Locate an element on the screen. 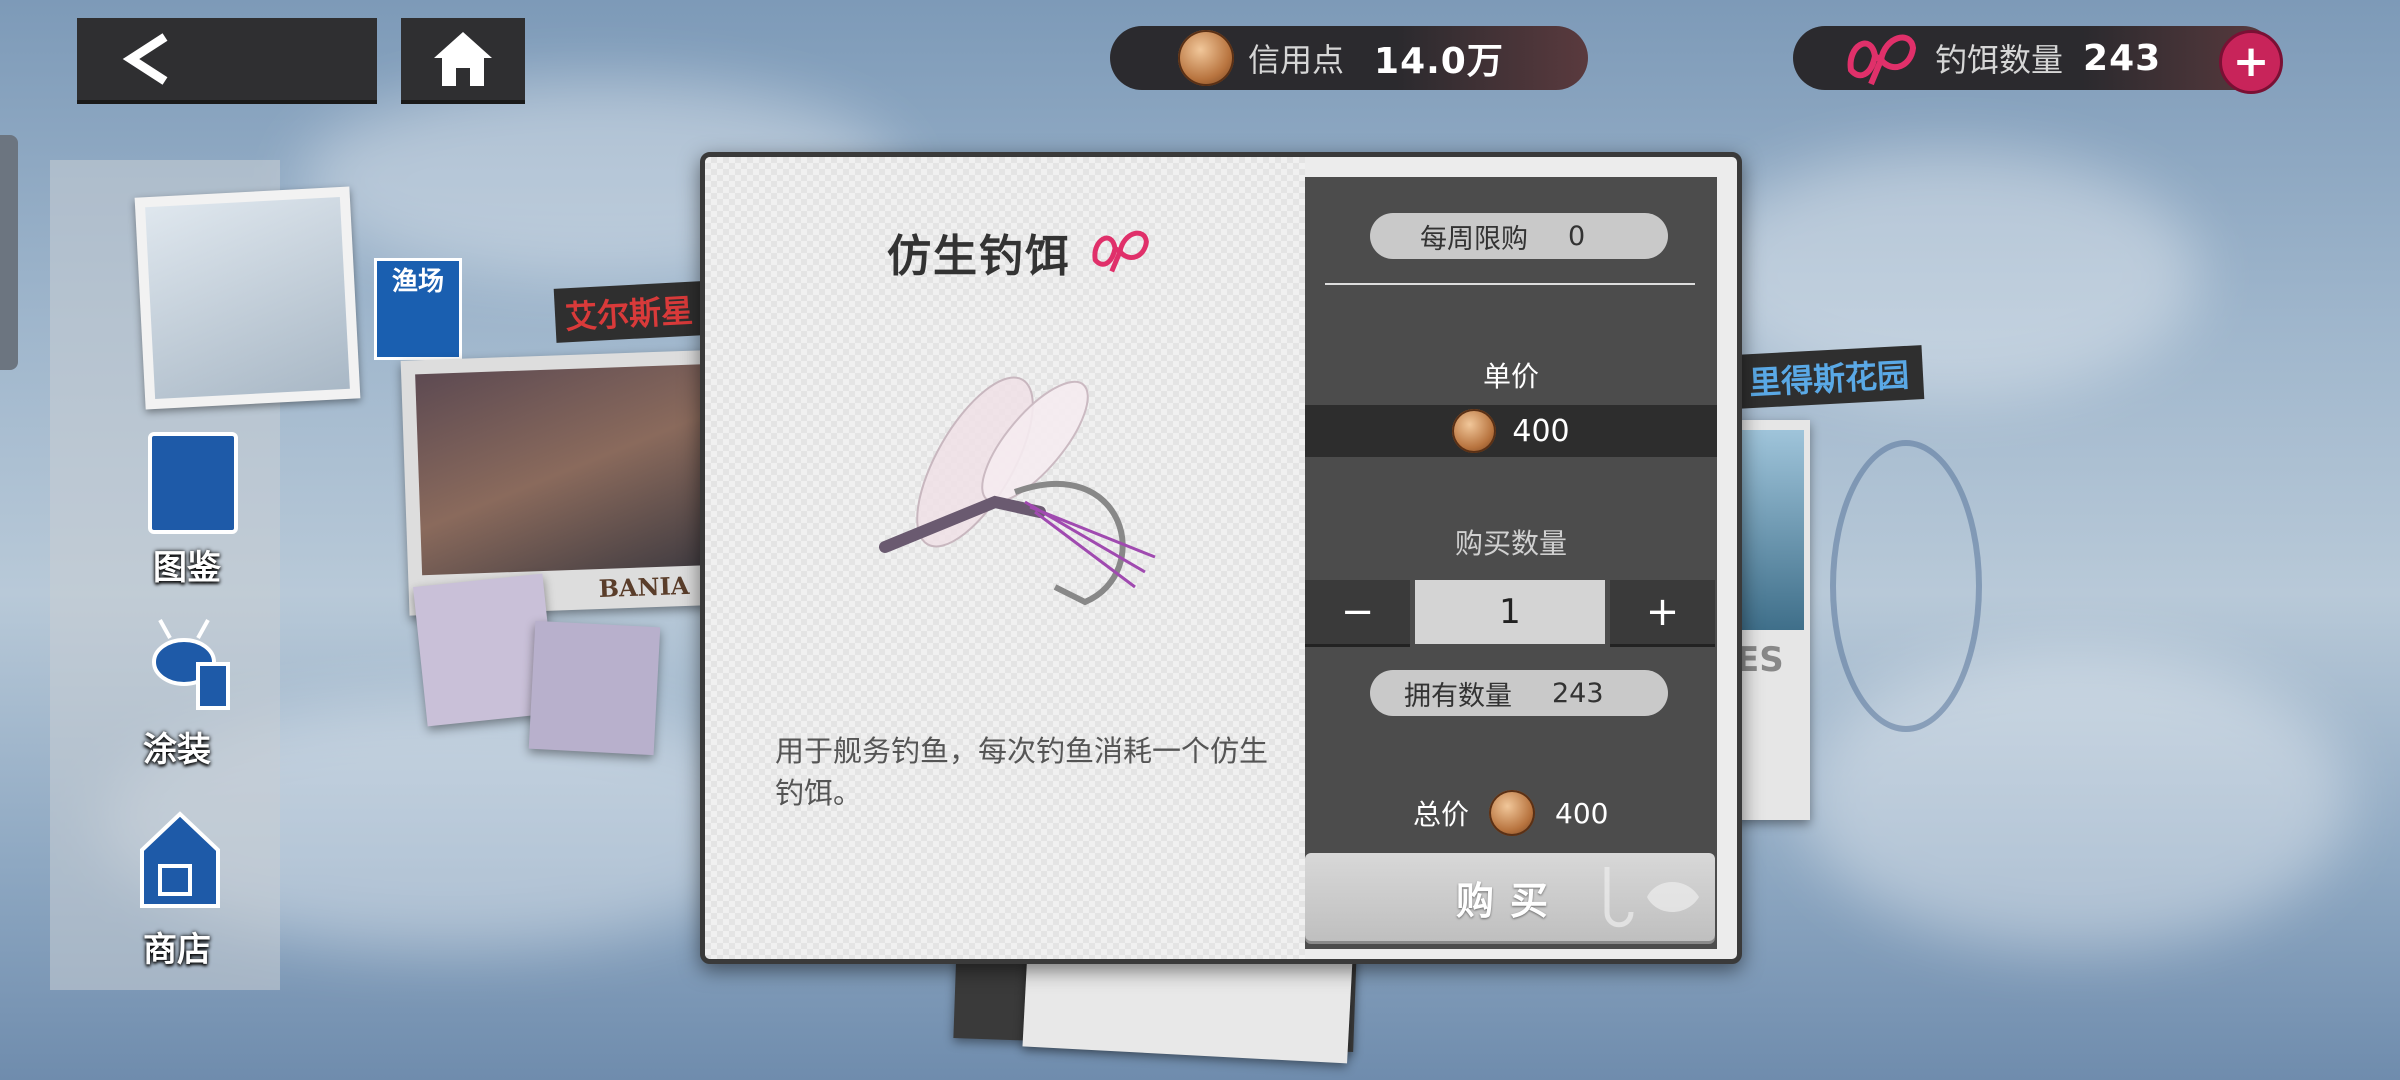 This screenshot has width=2400, height=1080. avatar is located at coordinates (247, 298).